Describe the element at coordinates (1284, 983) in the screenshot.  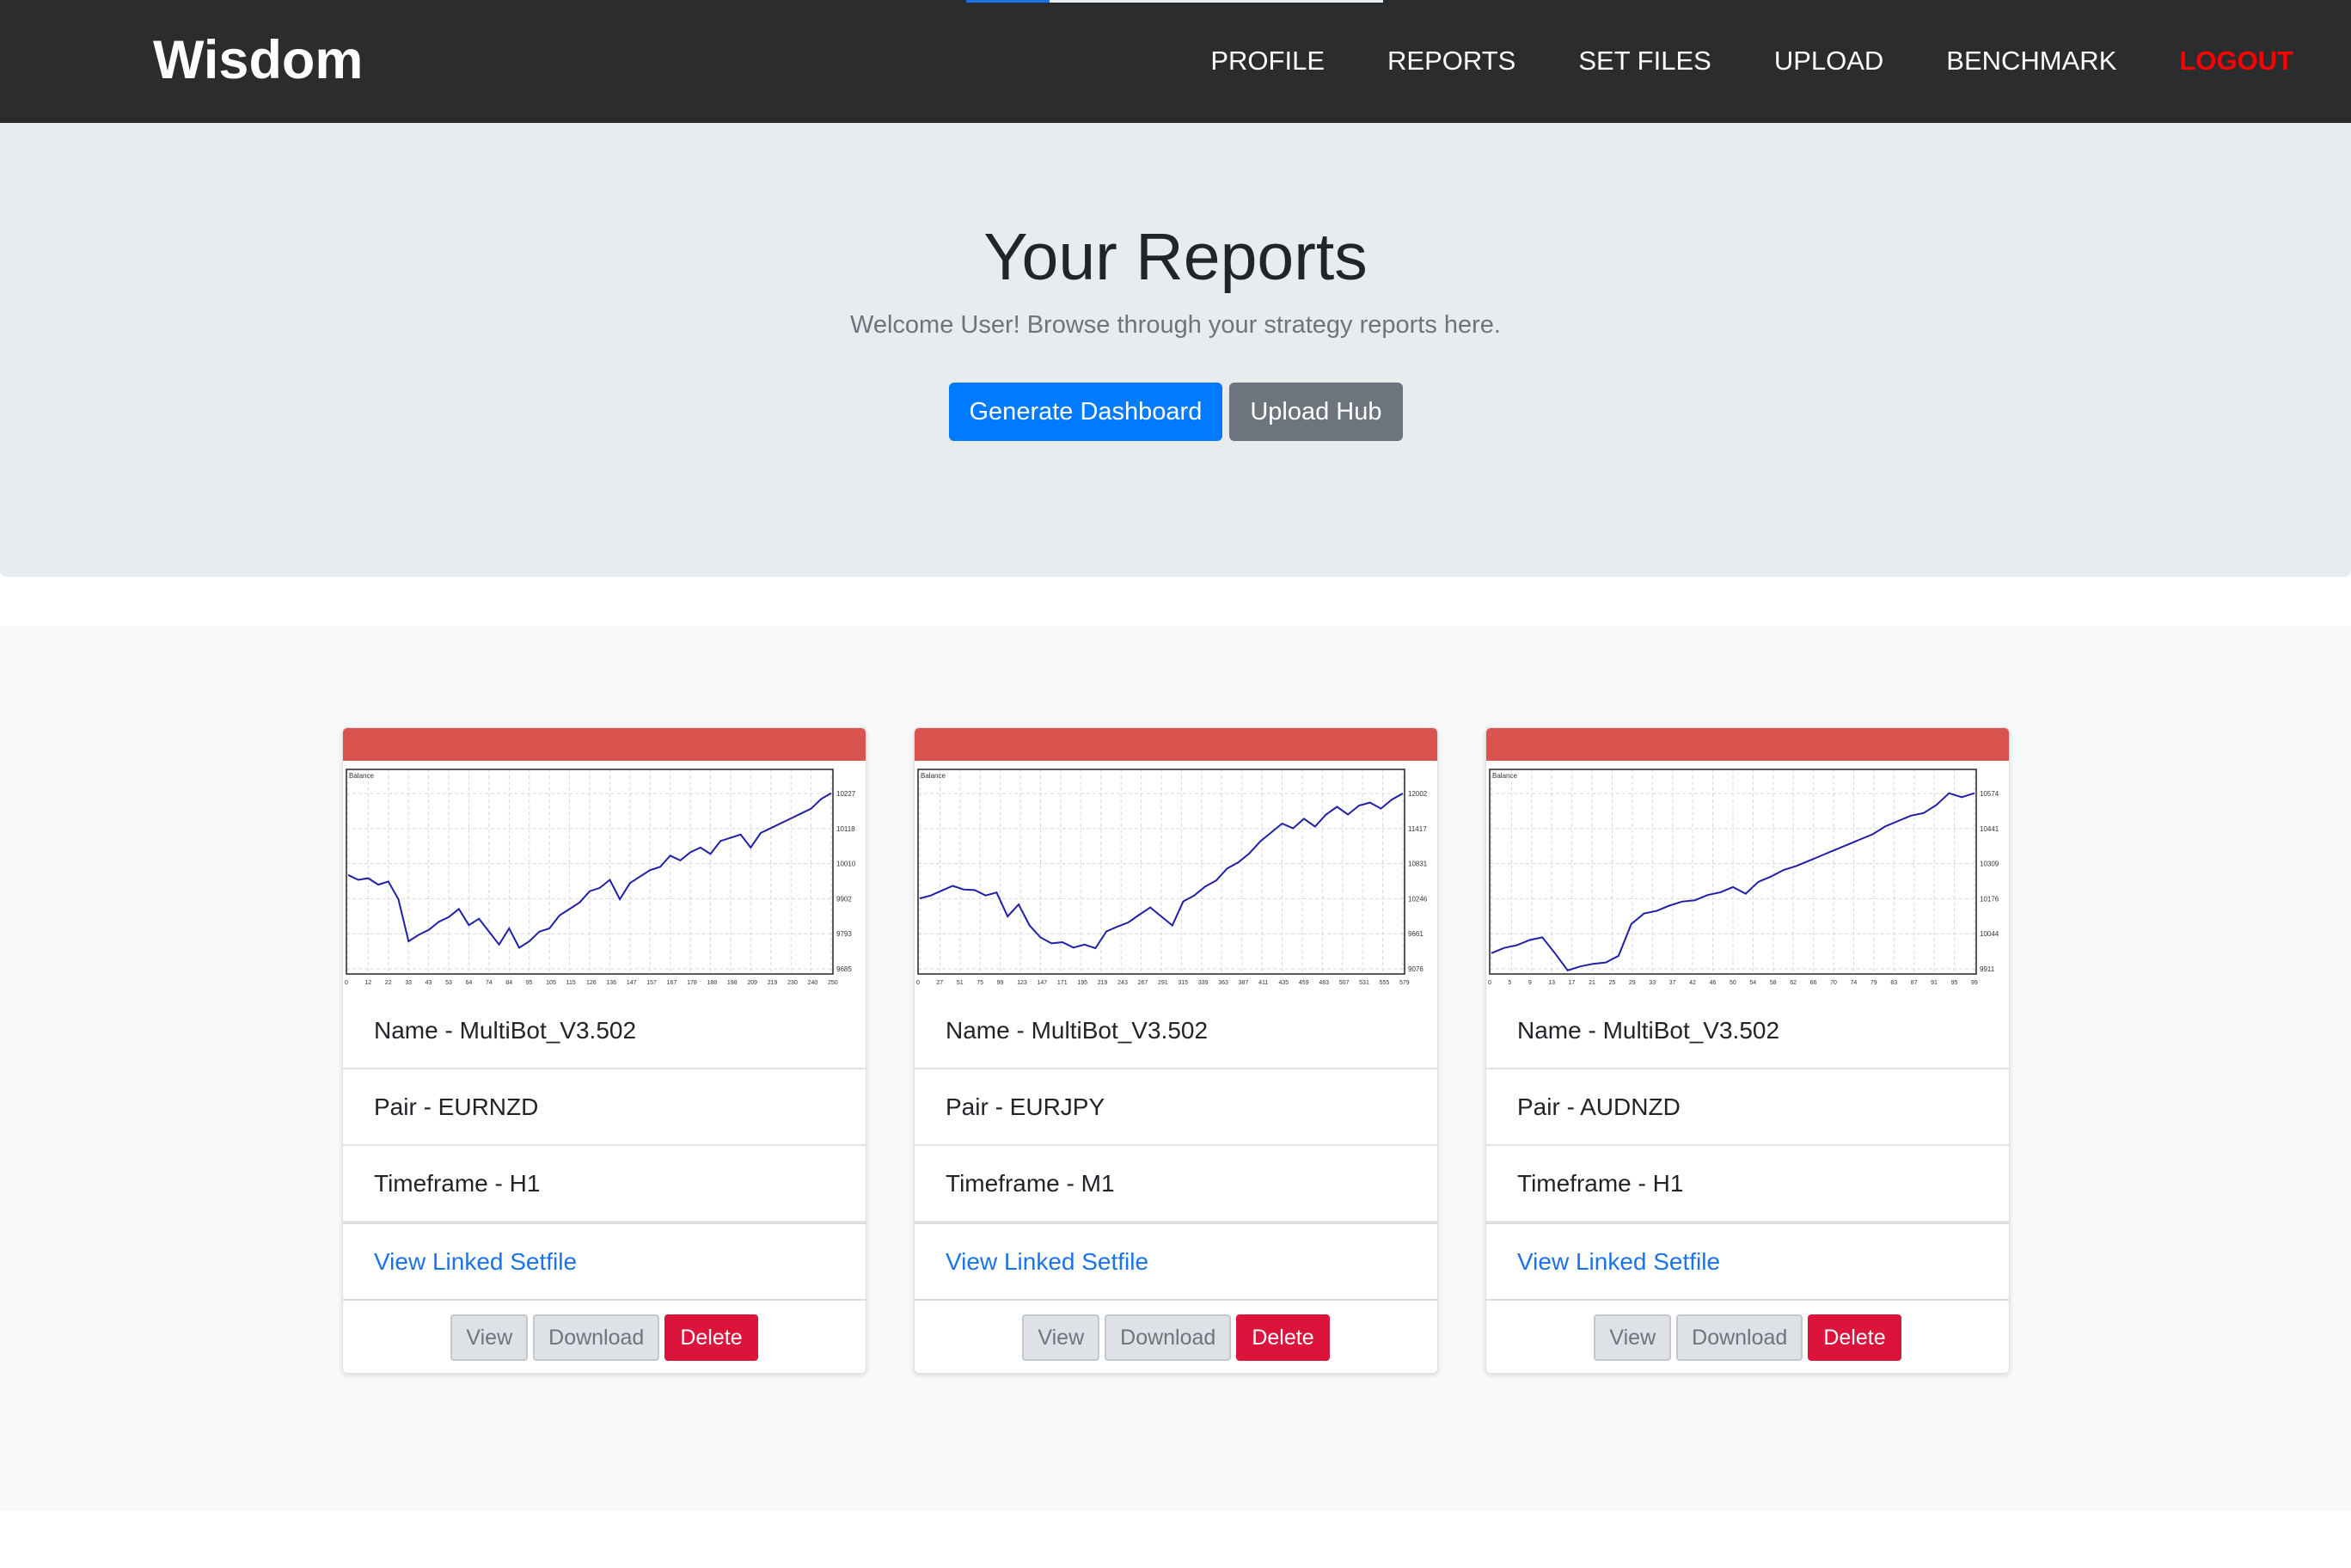
I see `x-tick-label: 435` at that location.